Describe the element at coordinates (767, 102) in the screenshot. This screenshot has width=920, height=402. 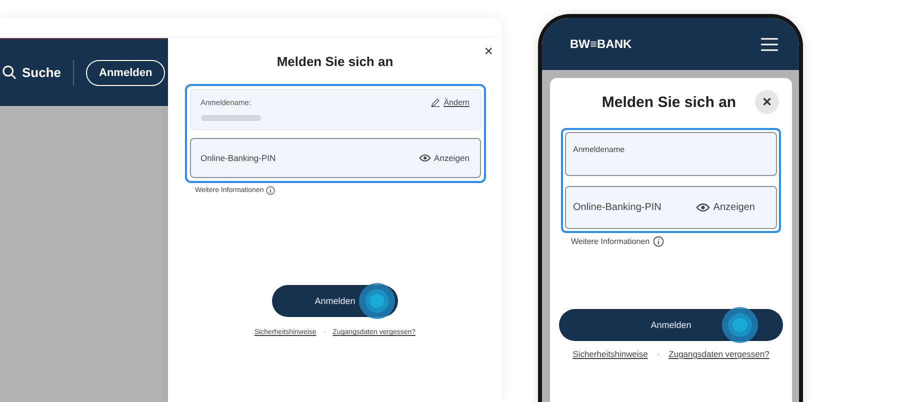
I see `close-button: ✕` at that location.